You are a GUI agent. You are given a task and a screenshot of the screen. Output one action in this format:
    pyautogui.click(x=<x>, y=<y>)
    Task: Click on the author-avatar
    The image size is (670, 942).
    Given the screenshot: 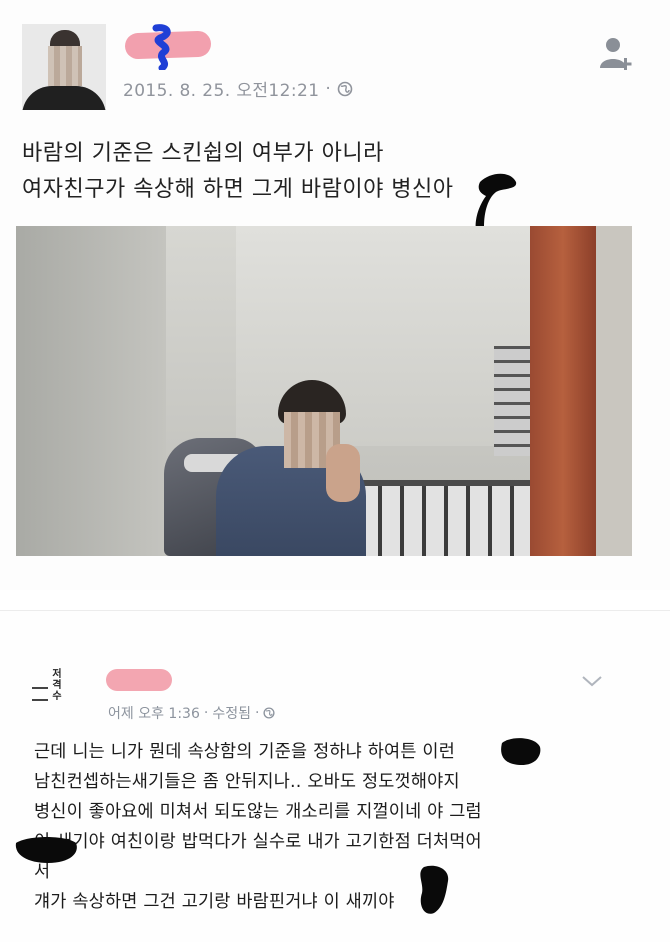 What is the action you would take?
    pyautogui.click(x=64, y=67)
    